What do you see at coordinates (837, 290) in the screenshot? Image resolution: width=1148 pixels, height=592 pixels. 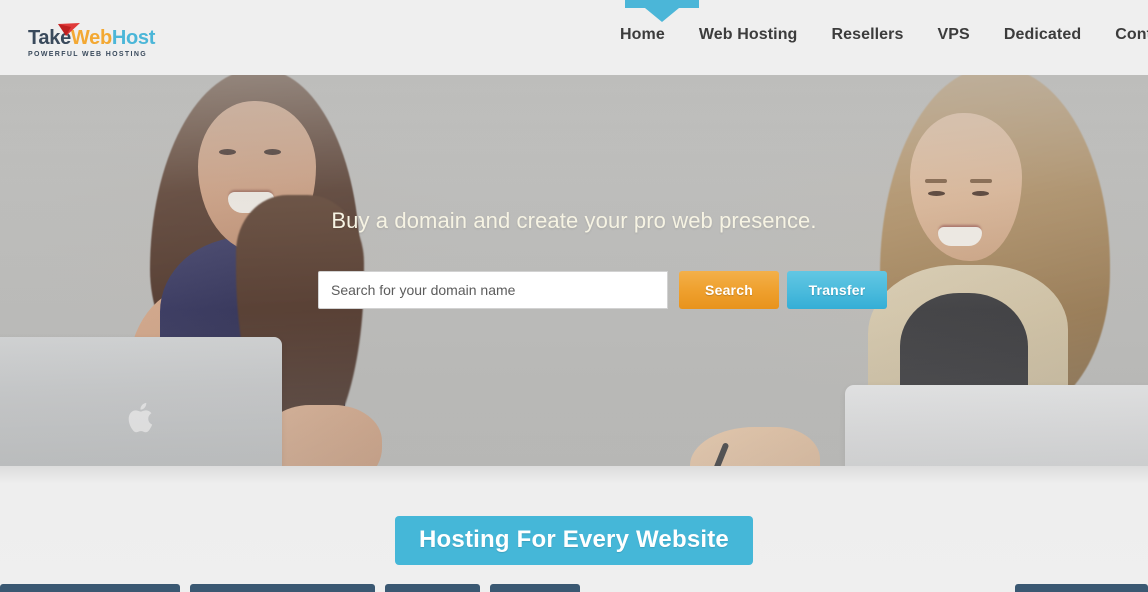 I see `transfer-button: Transfer` at bounding box center [837, 290].